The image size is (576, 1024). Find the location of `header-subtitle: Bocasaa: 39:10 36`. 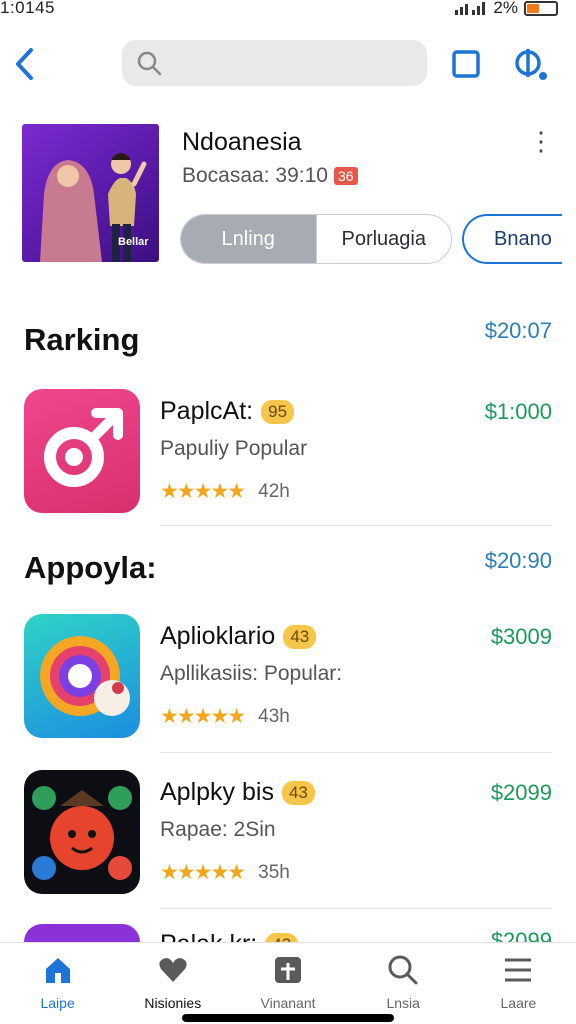

header-subtitle: Bocasaa: 39:10 36 is located at coordinates (270, 176).